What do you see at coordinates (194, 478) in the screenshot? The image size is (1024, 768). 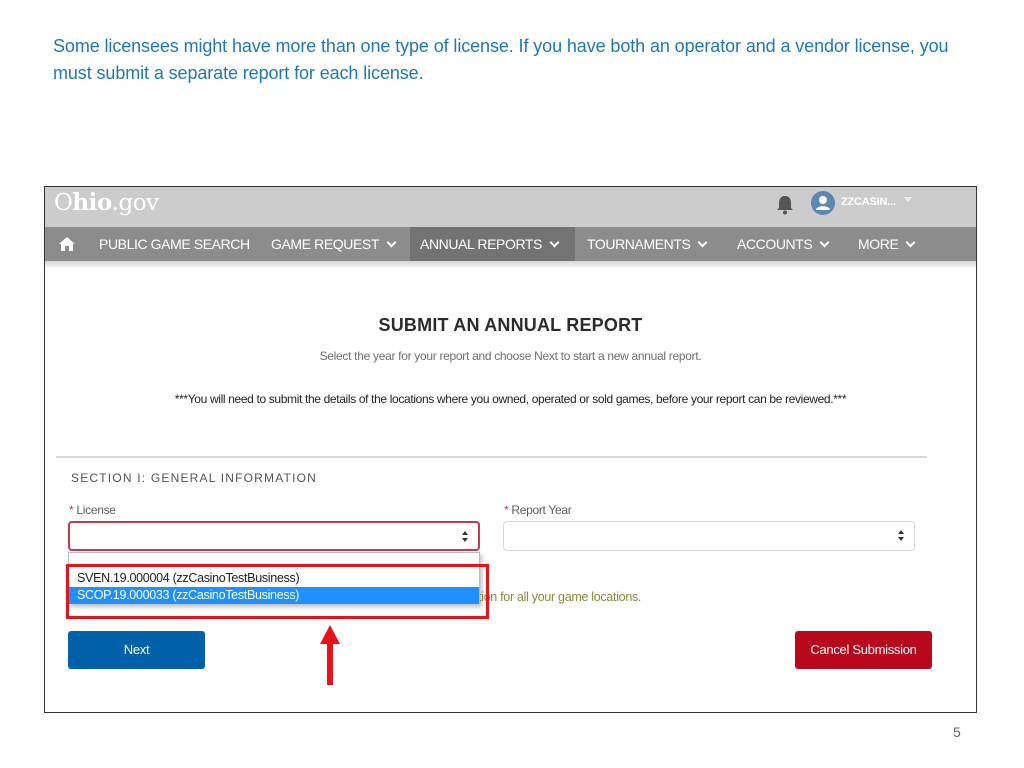 I see `section-title: SECTION I: GENERAL INFORMATION` at bounding box center [194, 478].